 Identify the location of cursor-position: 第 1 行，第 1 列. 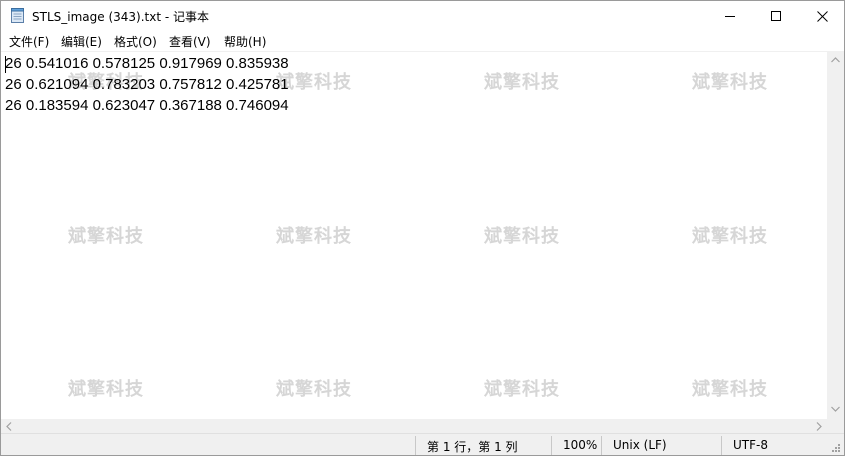
(472, 447).